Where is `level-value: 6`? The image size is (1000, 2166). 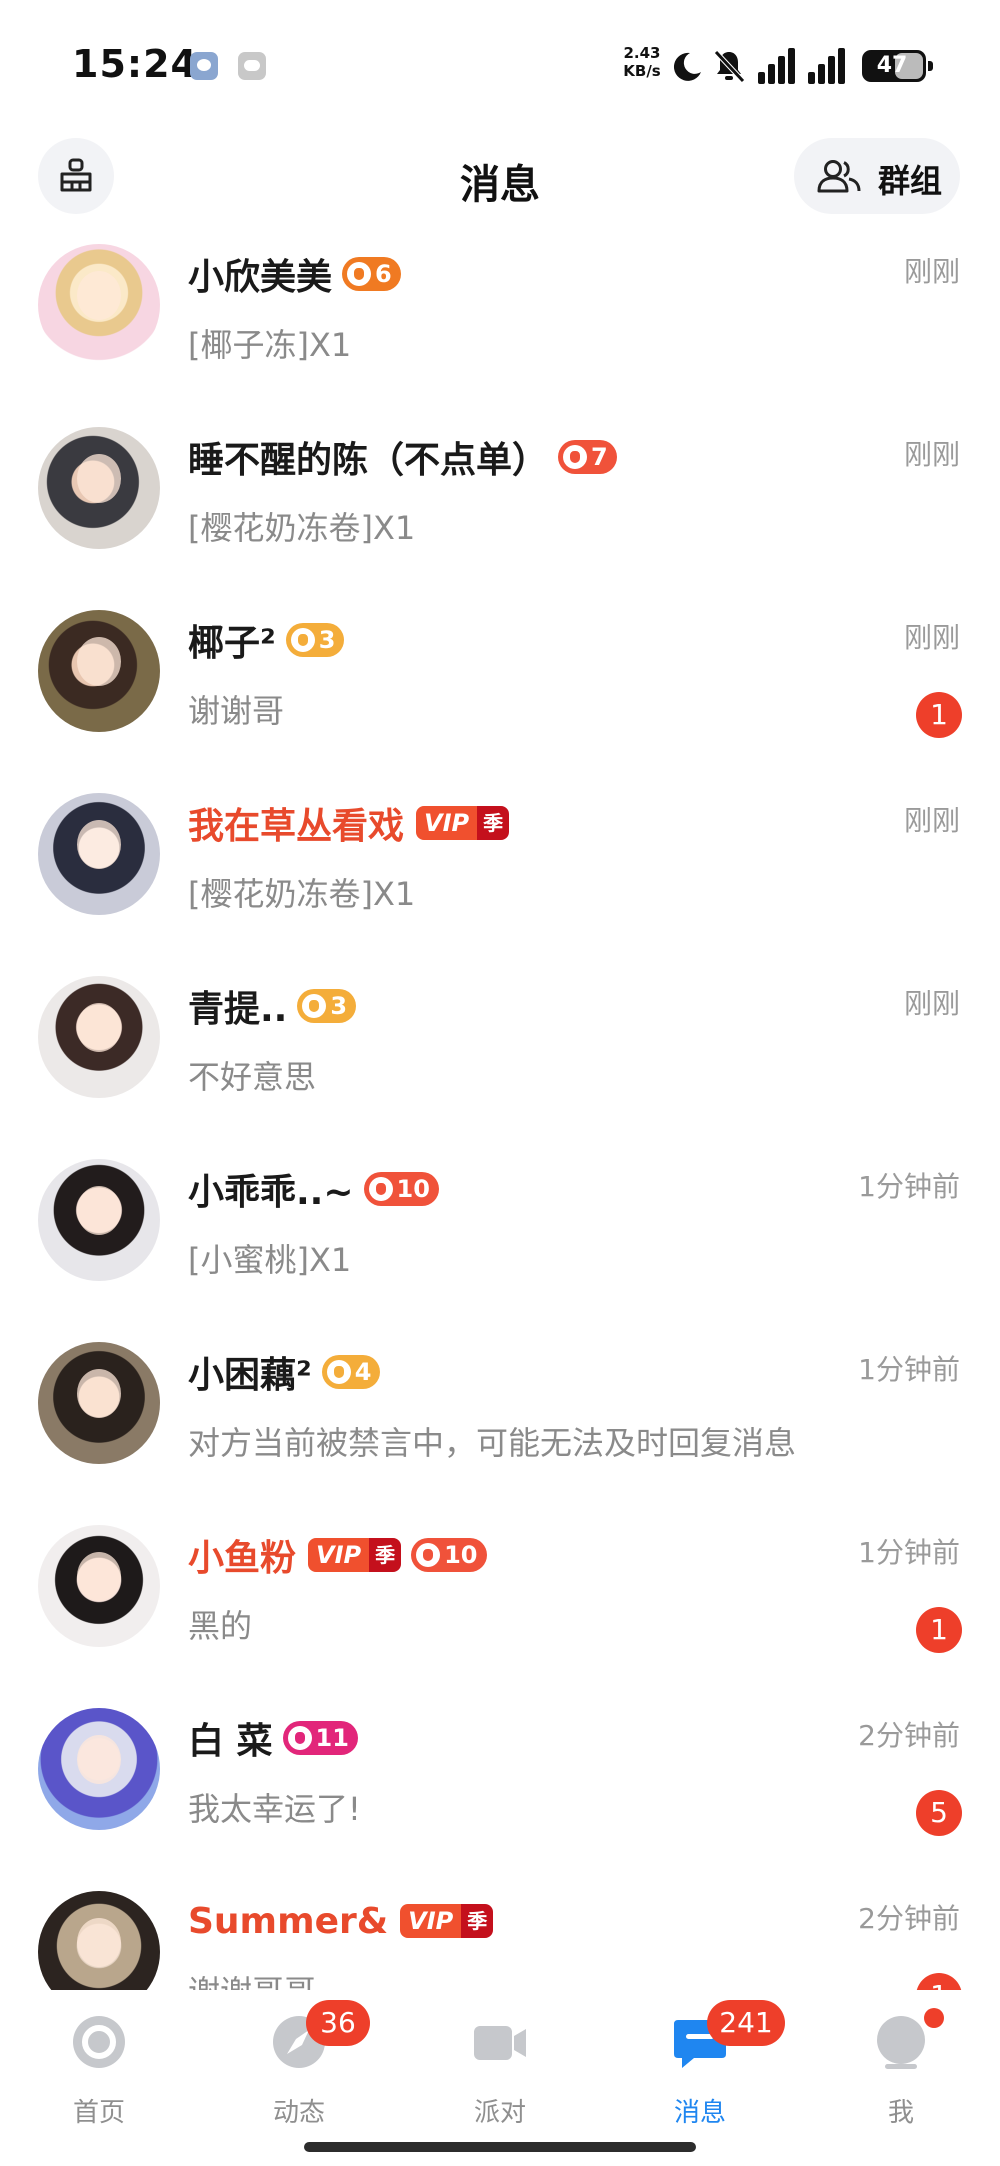
level-value: 6 is located at coordinates (383, 274).